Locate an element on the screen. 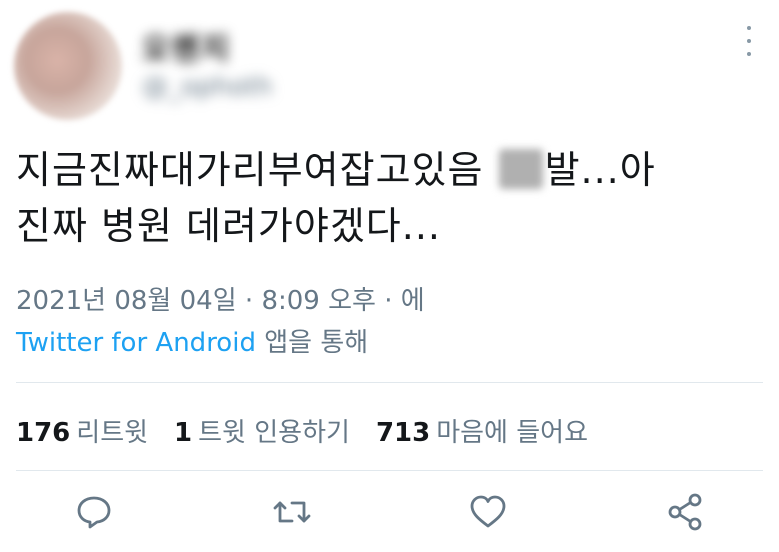 The height and width of the screenshot is (552, 779). more-options-icon is located at coordinates (749, 41).